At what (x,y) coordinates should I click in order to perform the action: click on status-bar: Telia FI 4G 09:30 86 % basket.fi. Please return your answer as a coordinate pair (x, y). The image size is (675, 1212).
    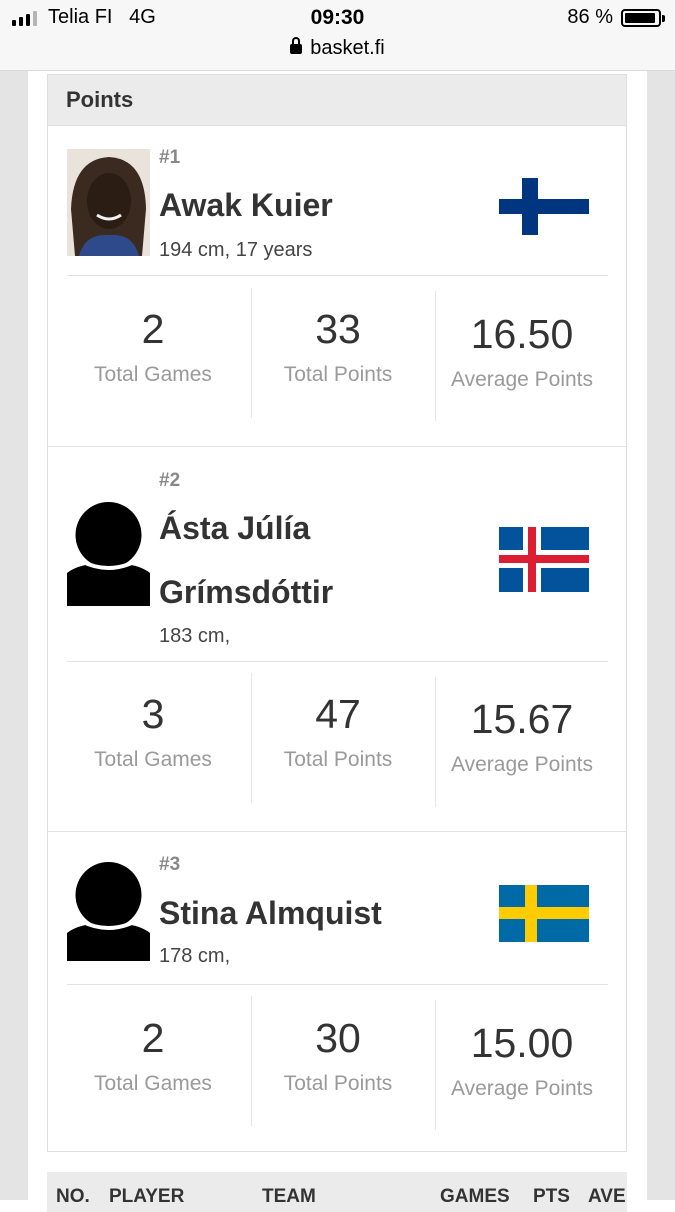
    Looking at the image, I should click on (337, 35).